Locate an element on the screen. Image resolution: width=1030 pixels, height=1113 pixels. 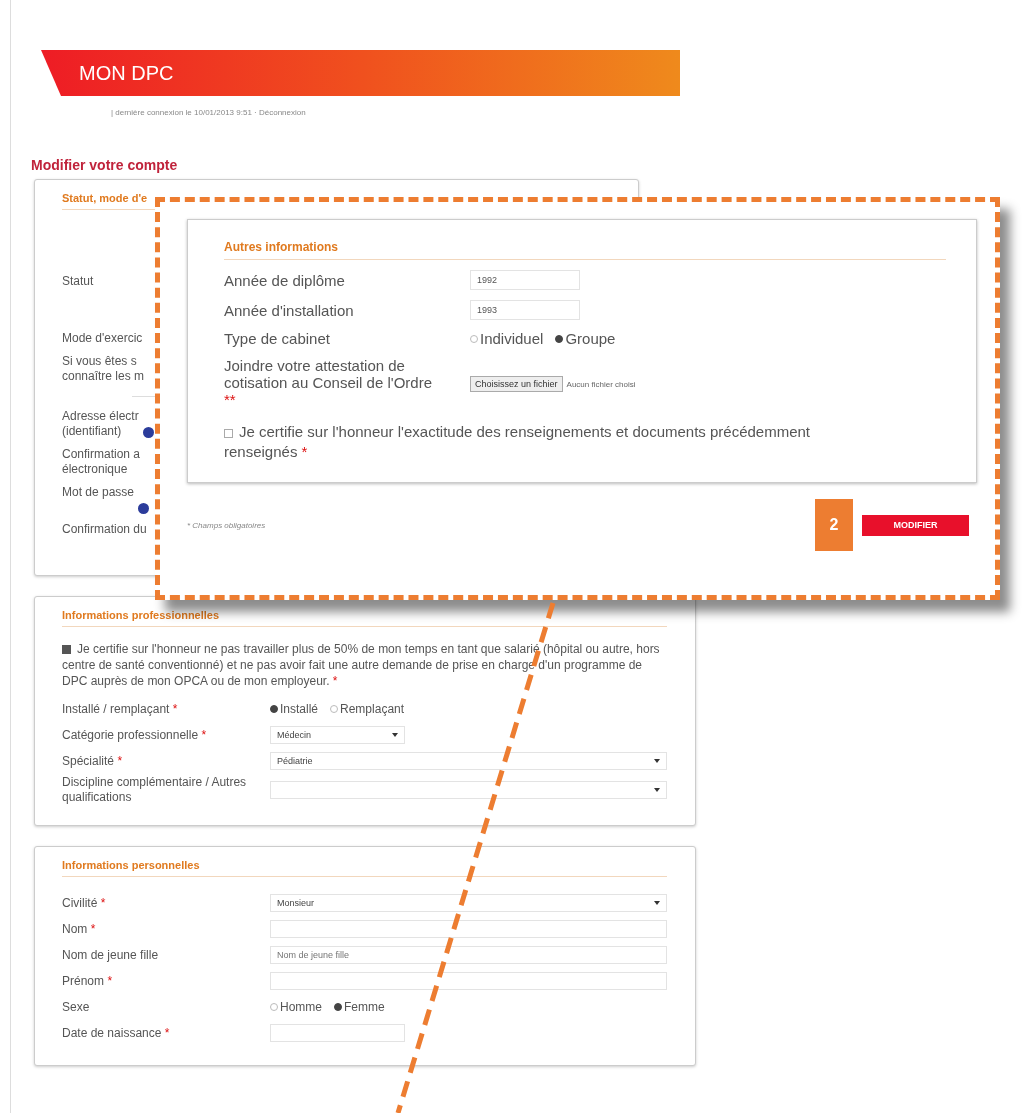
field-label: Discipline complémentaire / Autres qualifications is located at coordinates (155, 790).